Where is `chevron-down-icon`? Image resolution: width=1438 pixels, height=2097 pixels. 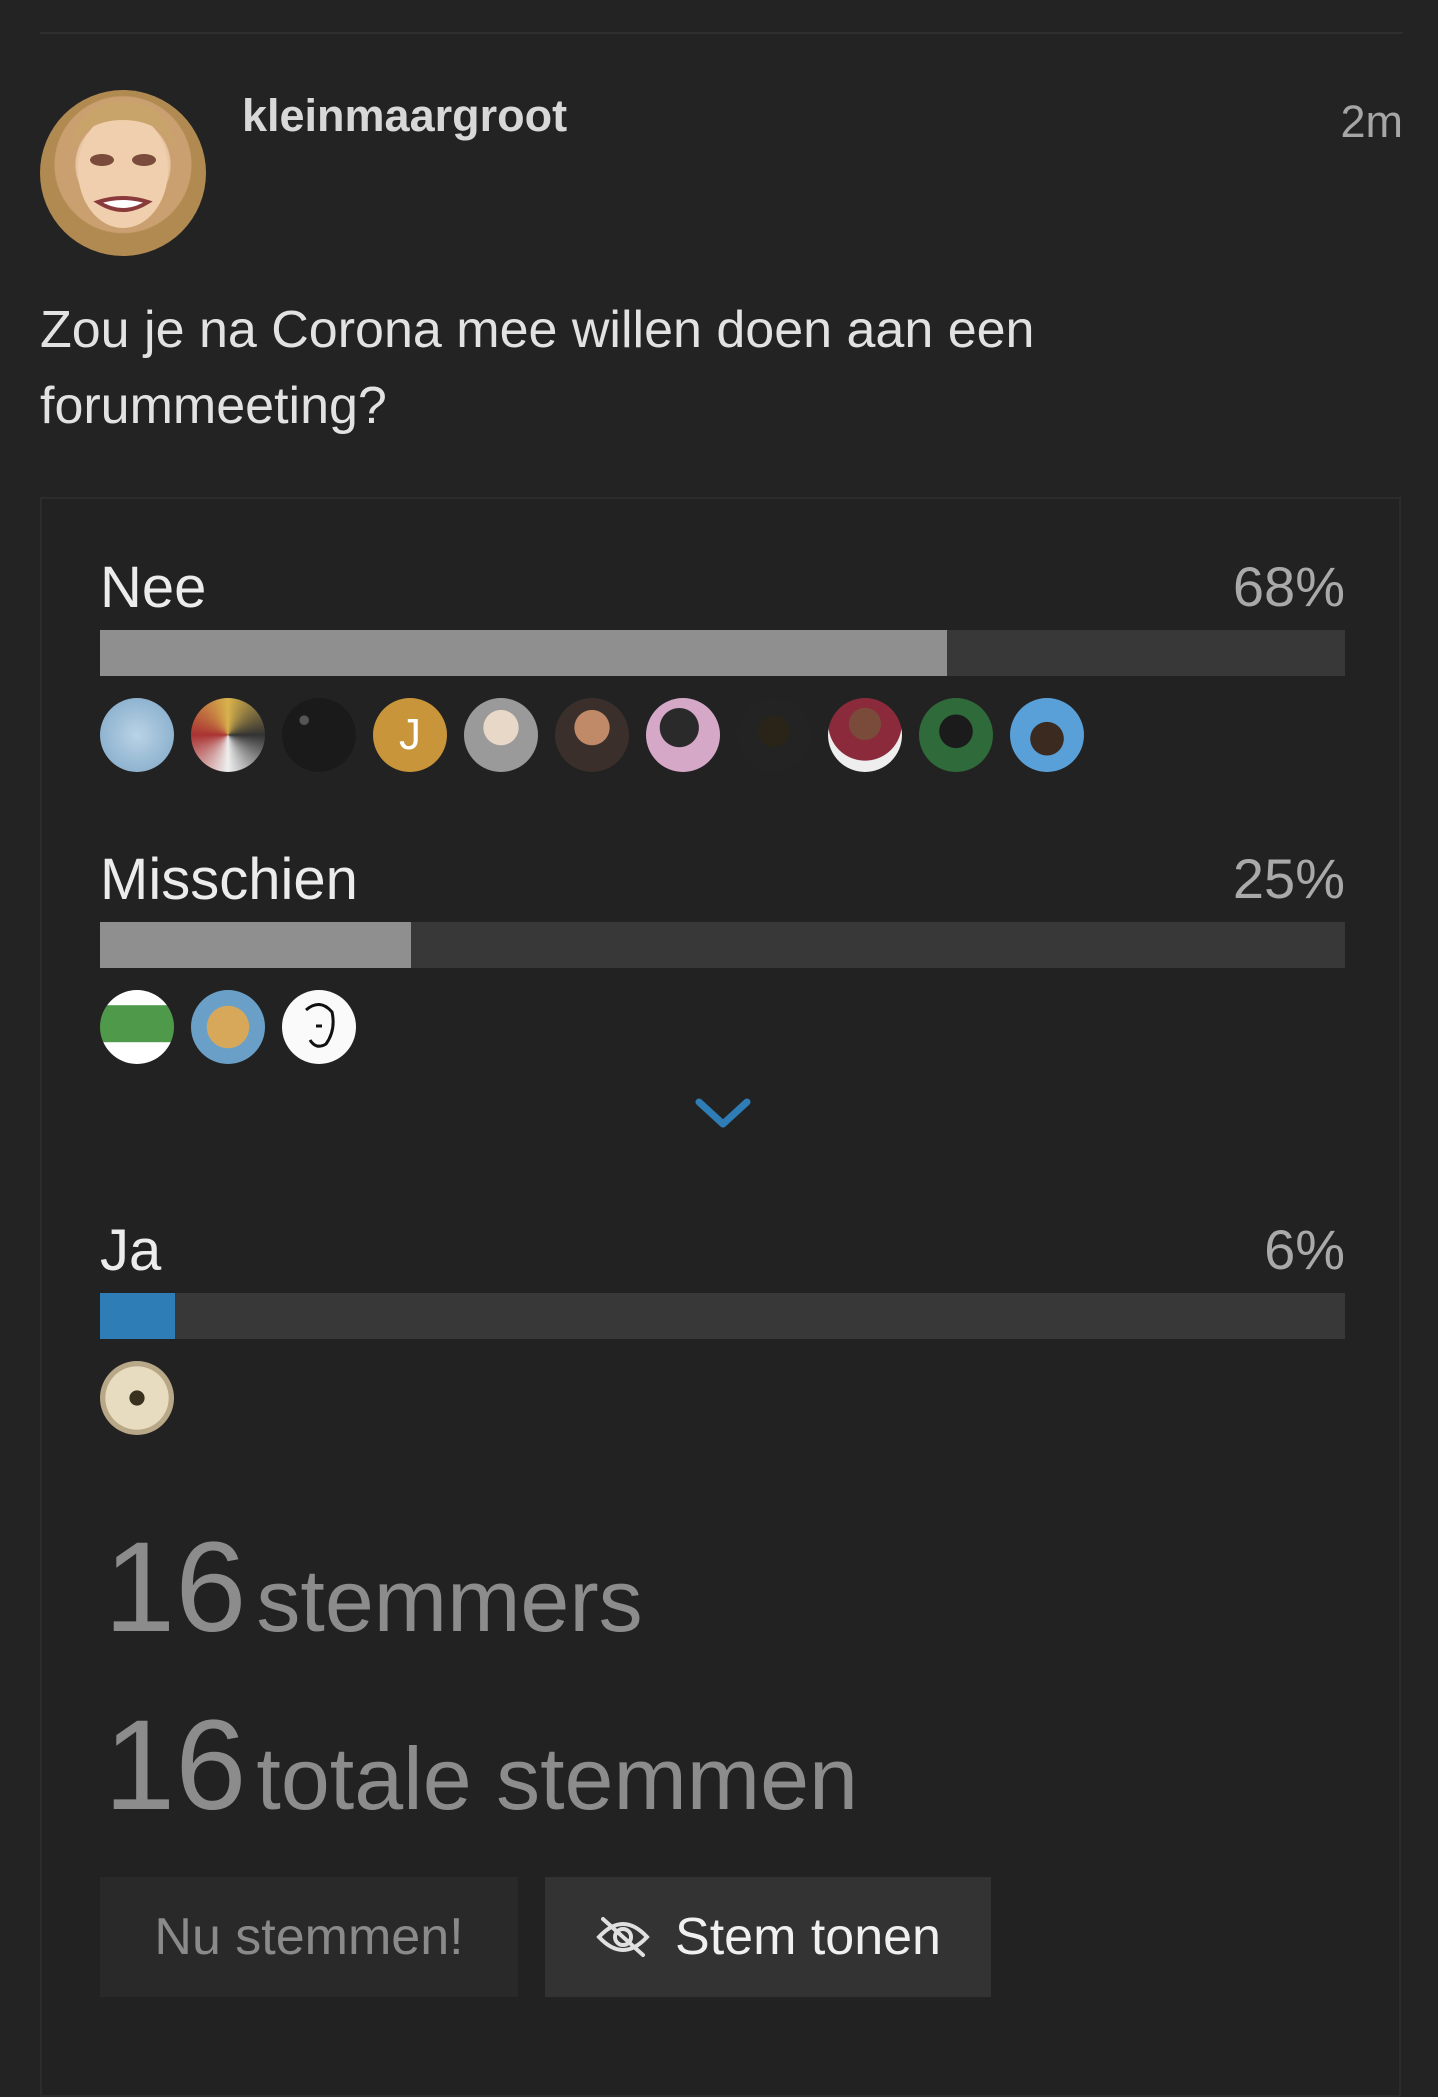 chevron-down-icon is located at coordinates (723, 1113).